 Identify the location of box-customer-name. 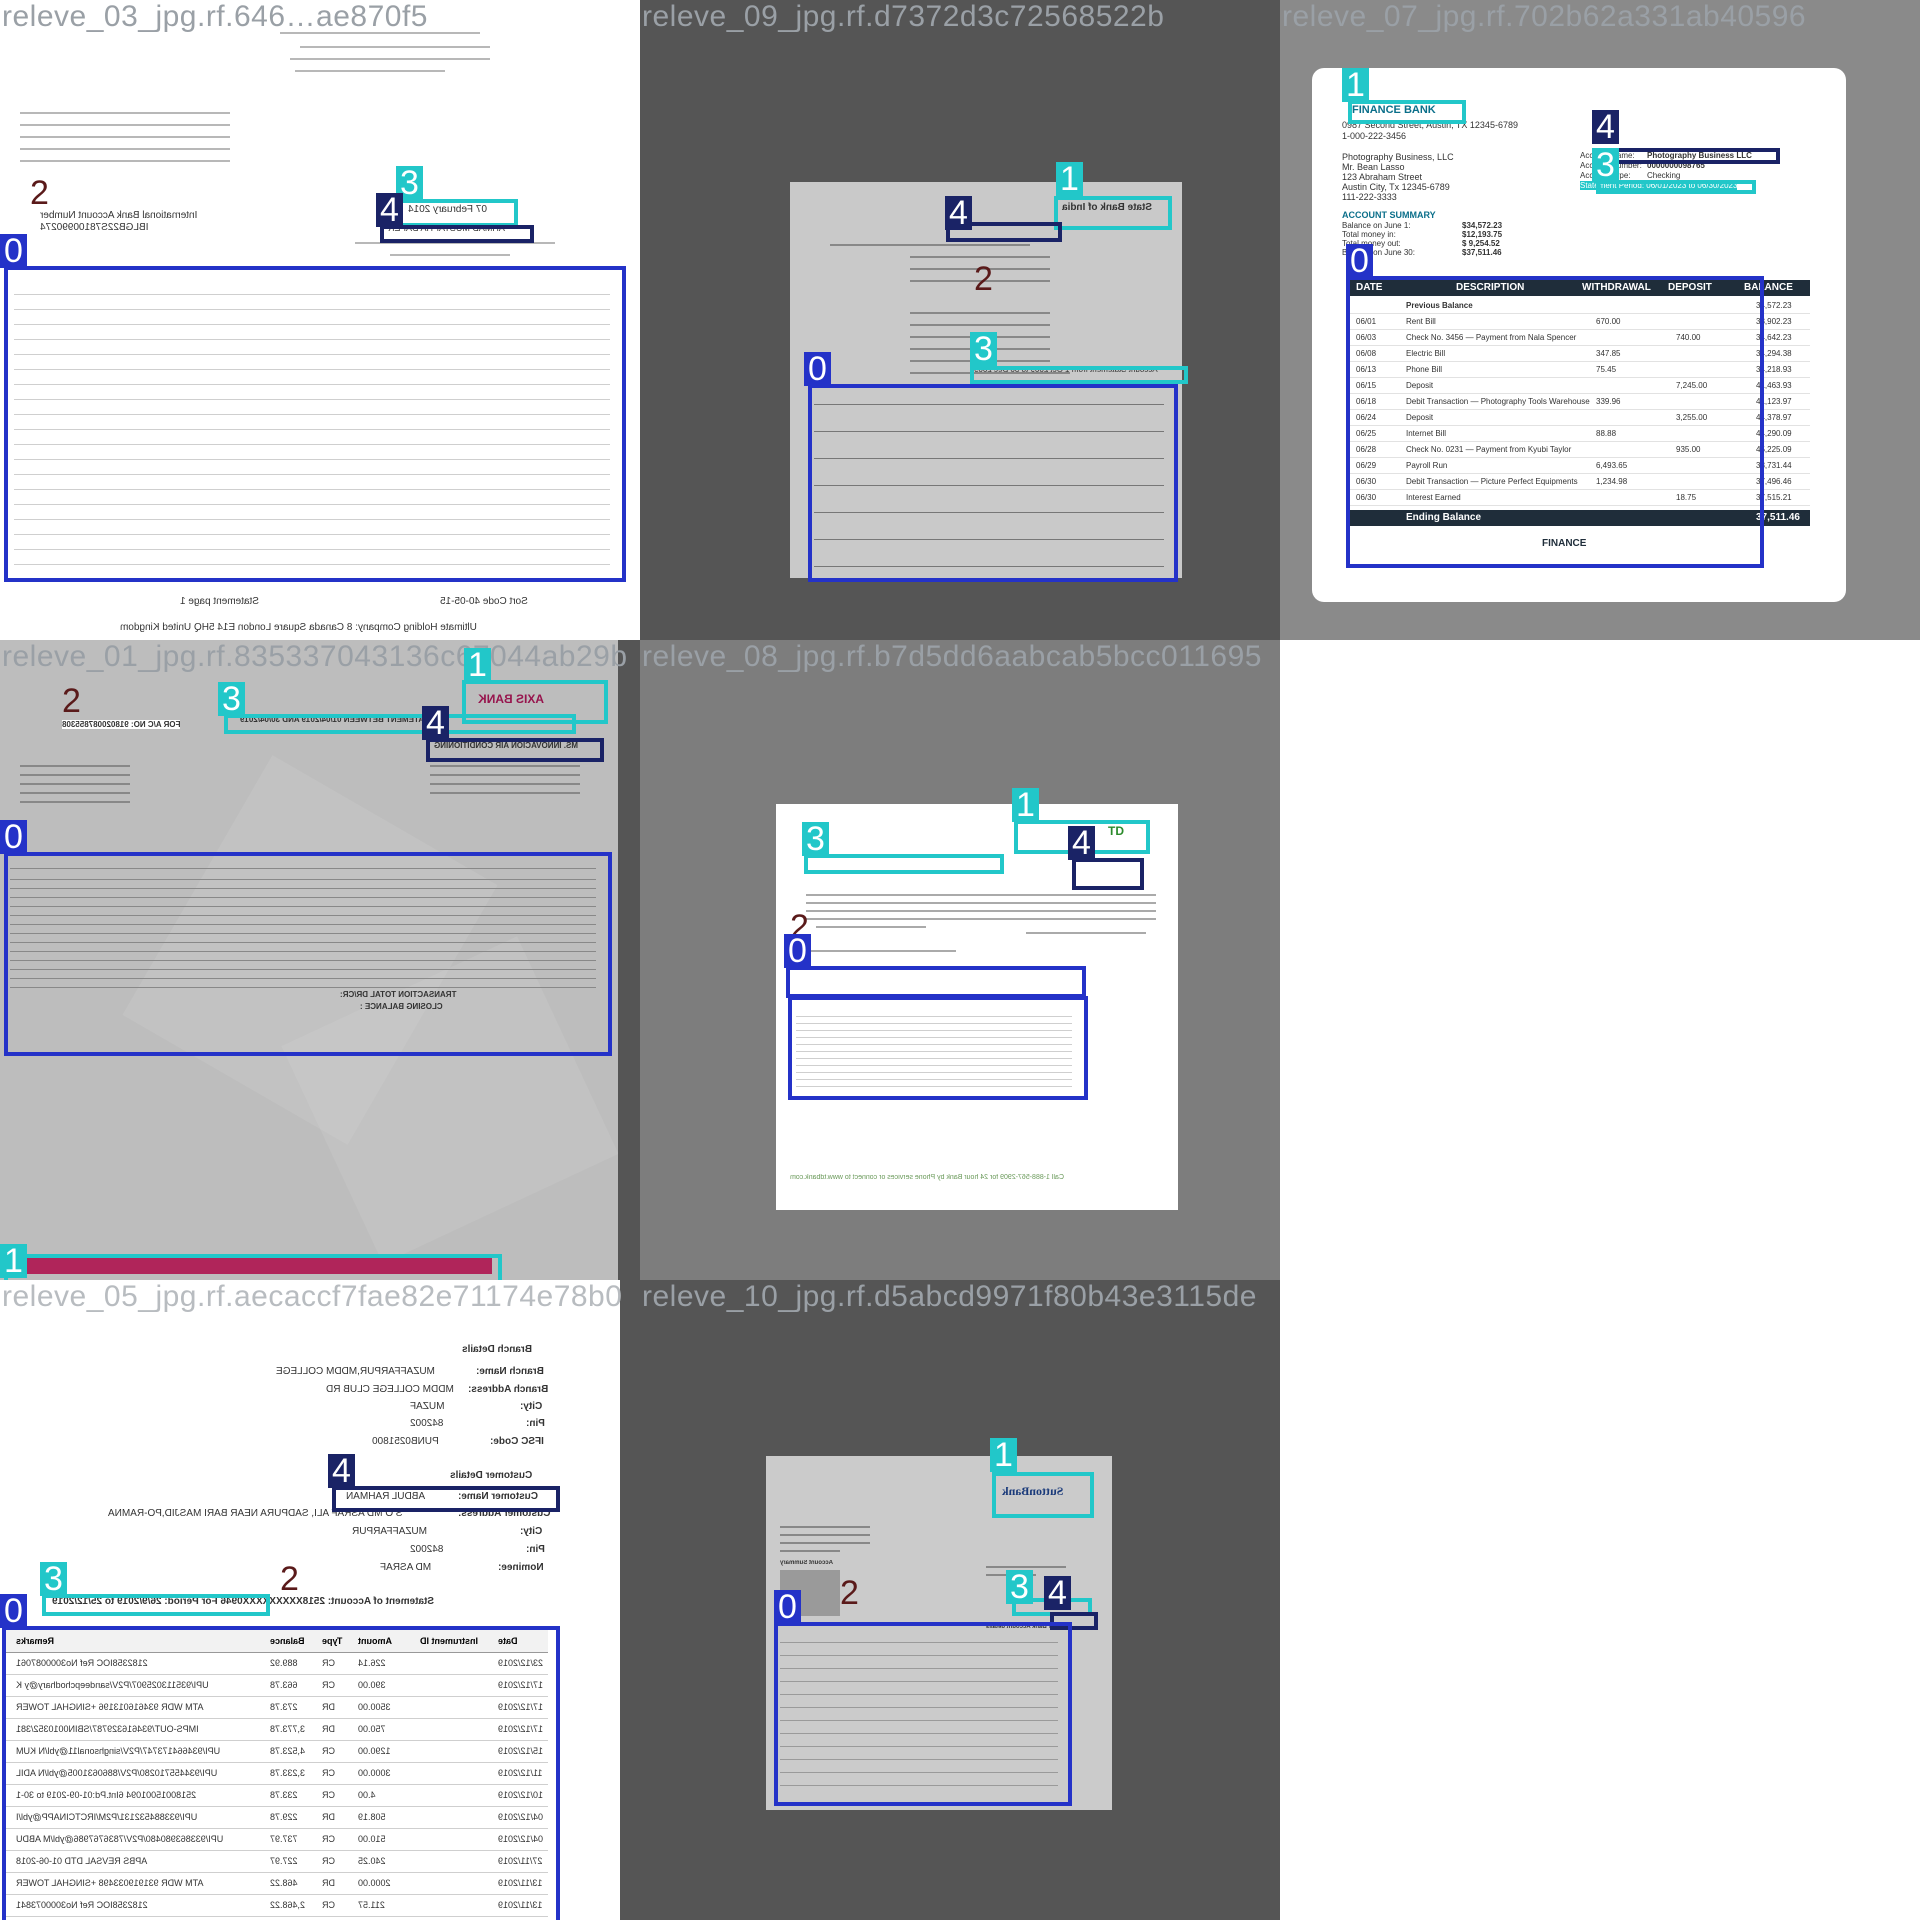
(446, 1499).